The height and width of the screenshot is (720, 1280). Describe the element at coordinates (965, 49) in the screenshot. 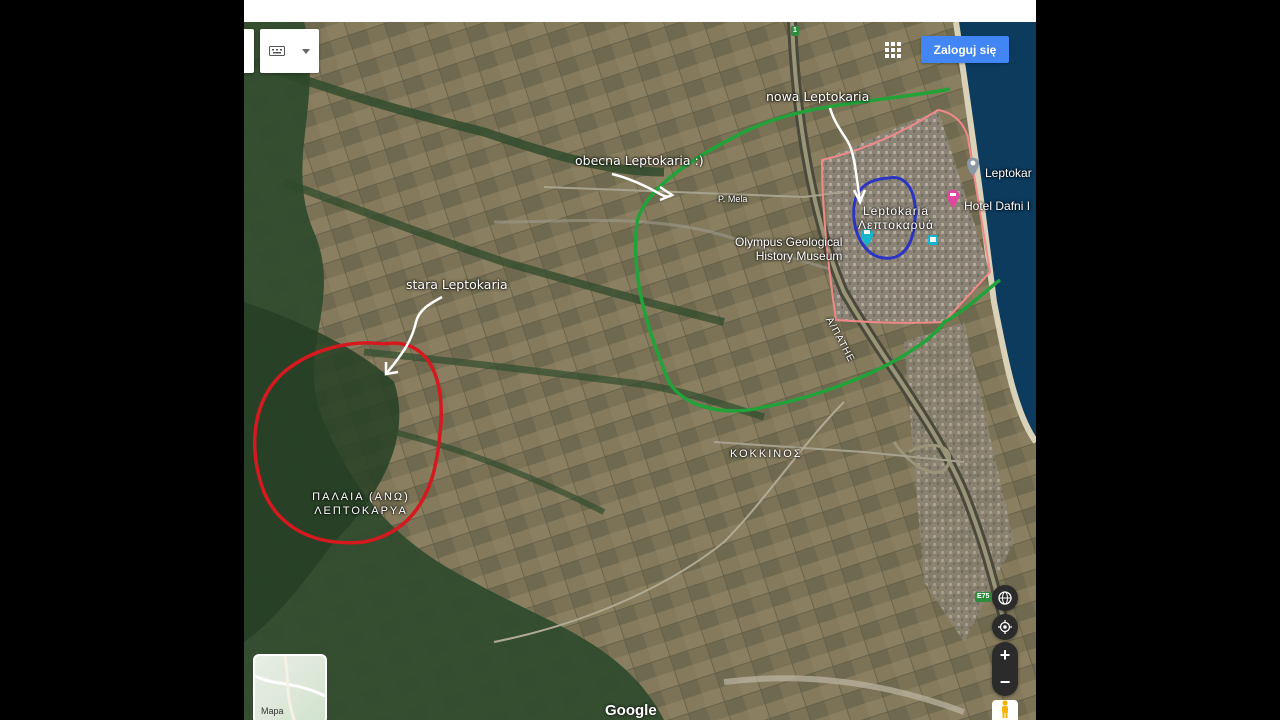

I see `login-button: Zaloguj się` at that location.